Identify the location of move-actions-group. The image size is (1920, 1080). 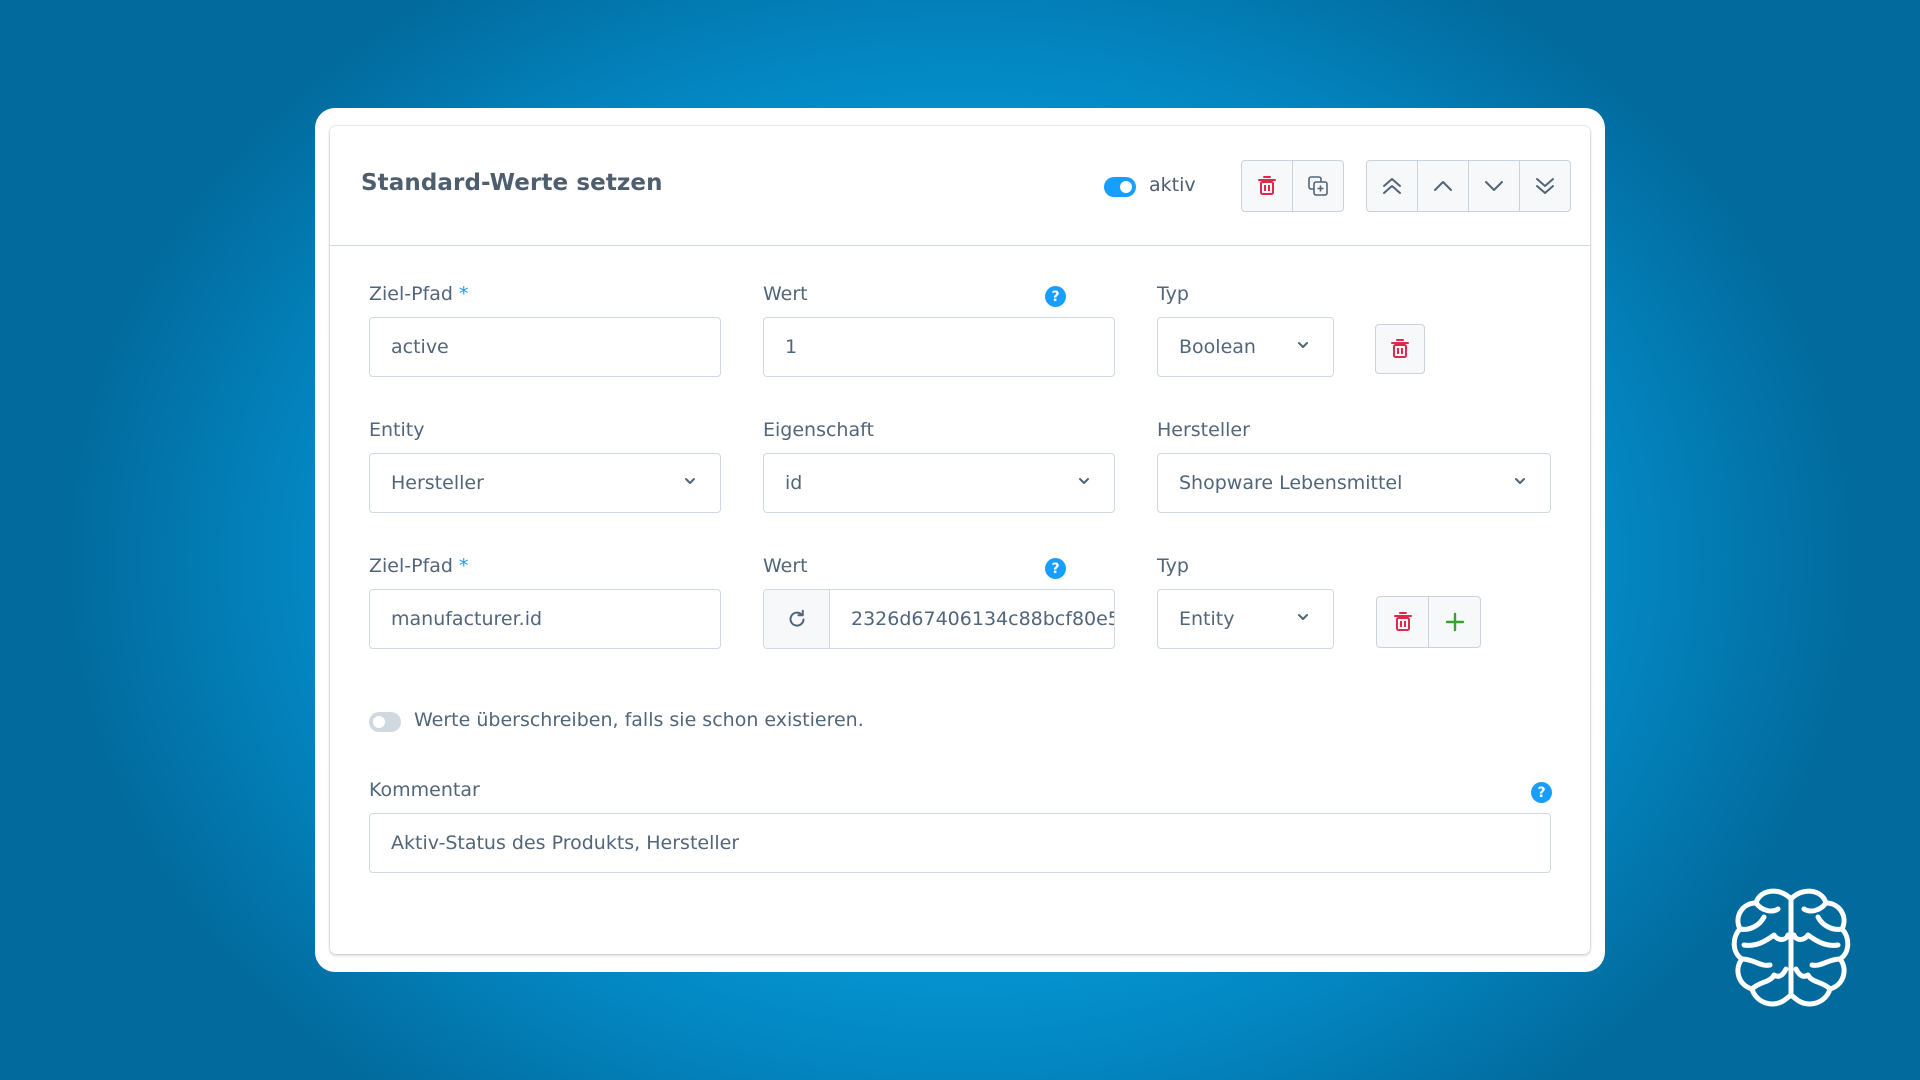
(1468, 186).